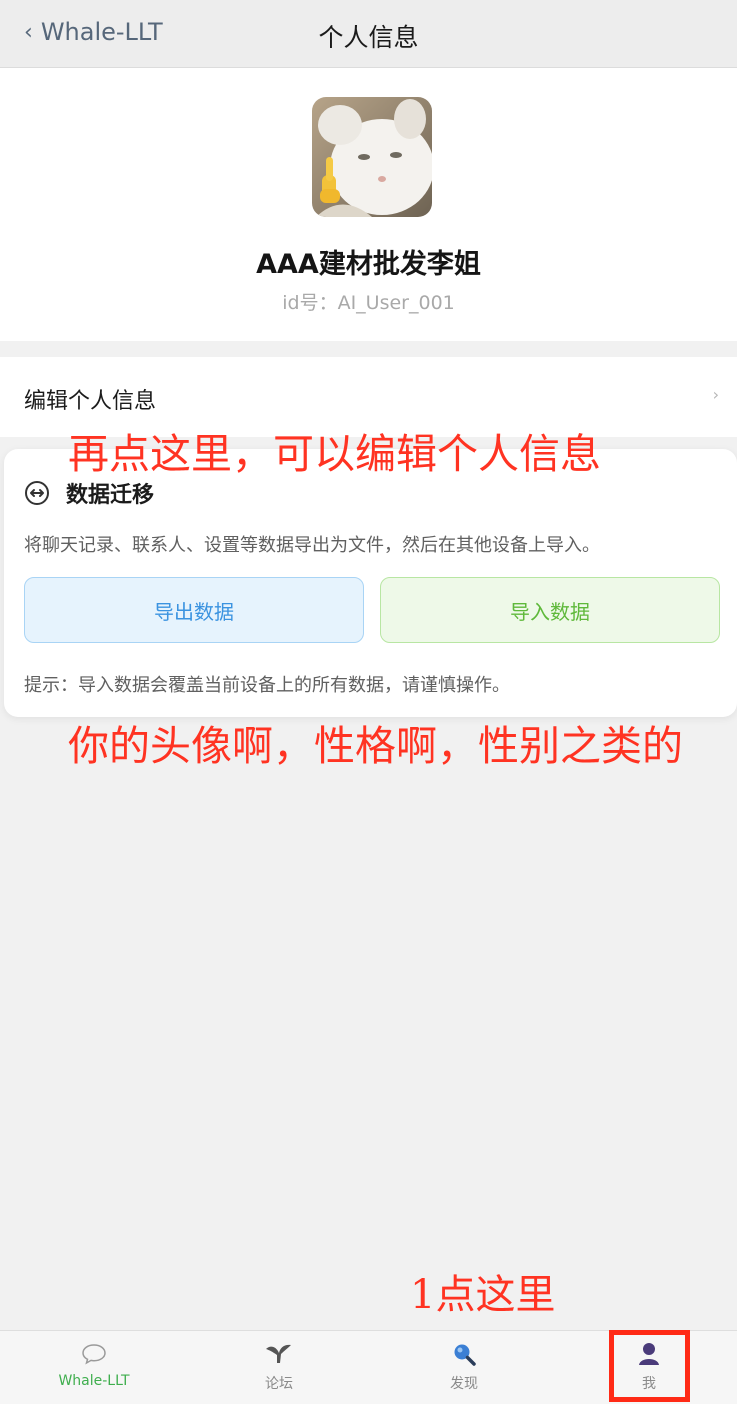 Image resolution: width=737 pixels, height=1404 pixels. What do you see at coordinates (110, 495) in the screenshot?
I see `card-title: 数据迁移` at bounding box center [110, 495].